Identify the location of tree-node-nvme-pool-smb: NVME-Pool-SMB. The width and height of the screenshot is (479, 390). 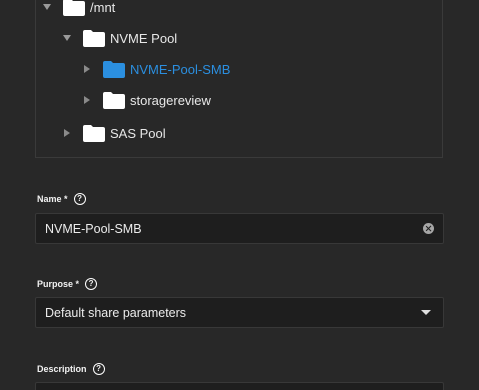
(155, 69).